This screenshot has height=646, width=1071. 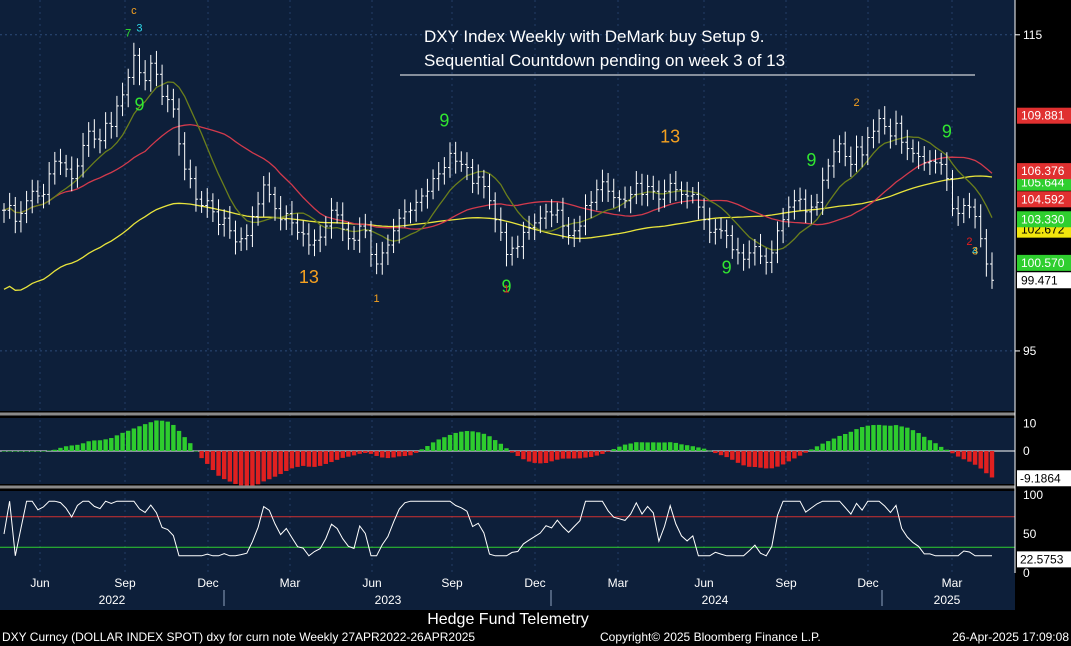 What do you see at coordinates (377, 299) in the screenshot?
I see `demark-count-label: 1` at bounding box center [377, 299].